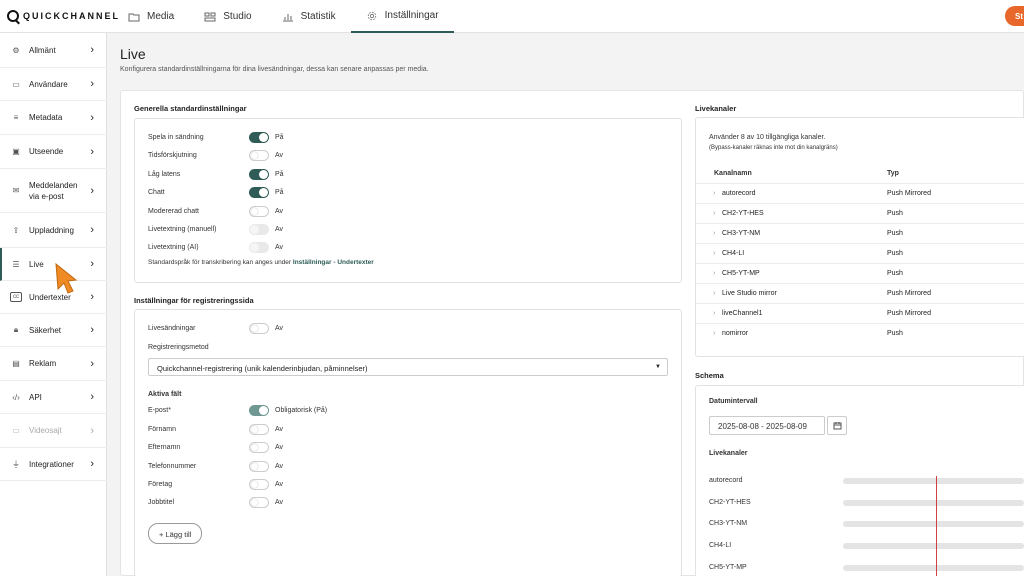 The width and height of the screenshot is (1024, 576). What do you see at coordinates (176, 137) in the screenshot?
I see `setting-label: Spela in sändning` at bounding box center [176, 137].